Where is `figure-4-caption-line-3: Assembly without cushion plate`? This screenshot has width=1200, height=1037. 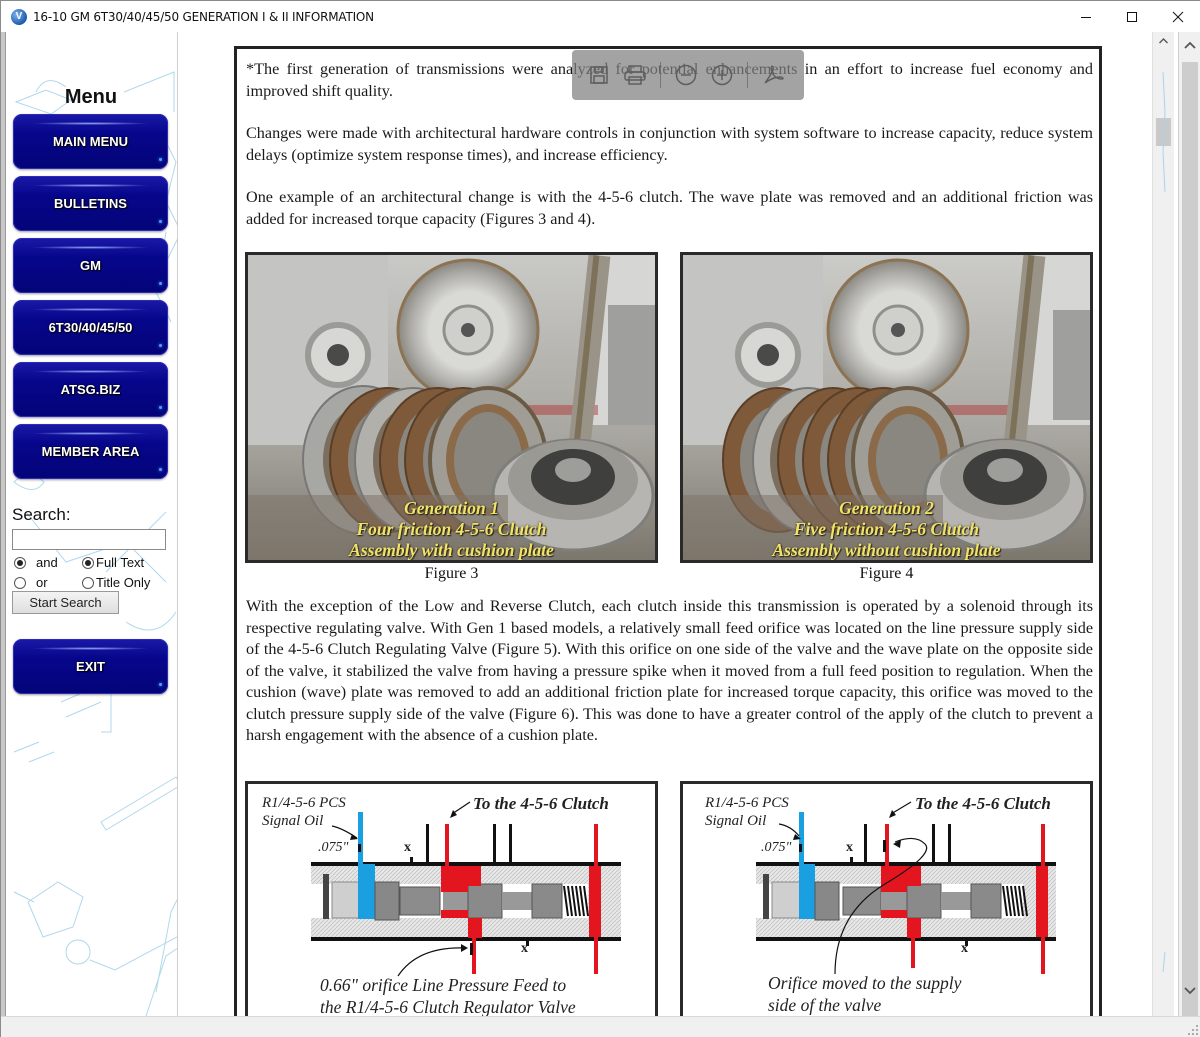 figure-4-caption-line-3: Assembly without cushion plate is located at coordinates (886, 550).